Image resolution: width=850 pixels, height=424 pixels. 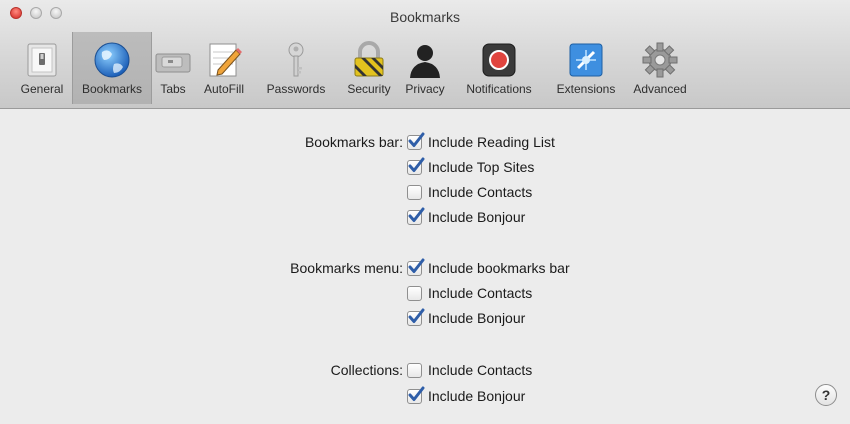 I want to click on bookmarks-menu-row: Include Contacts, so click(x=425, y=294).